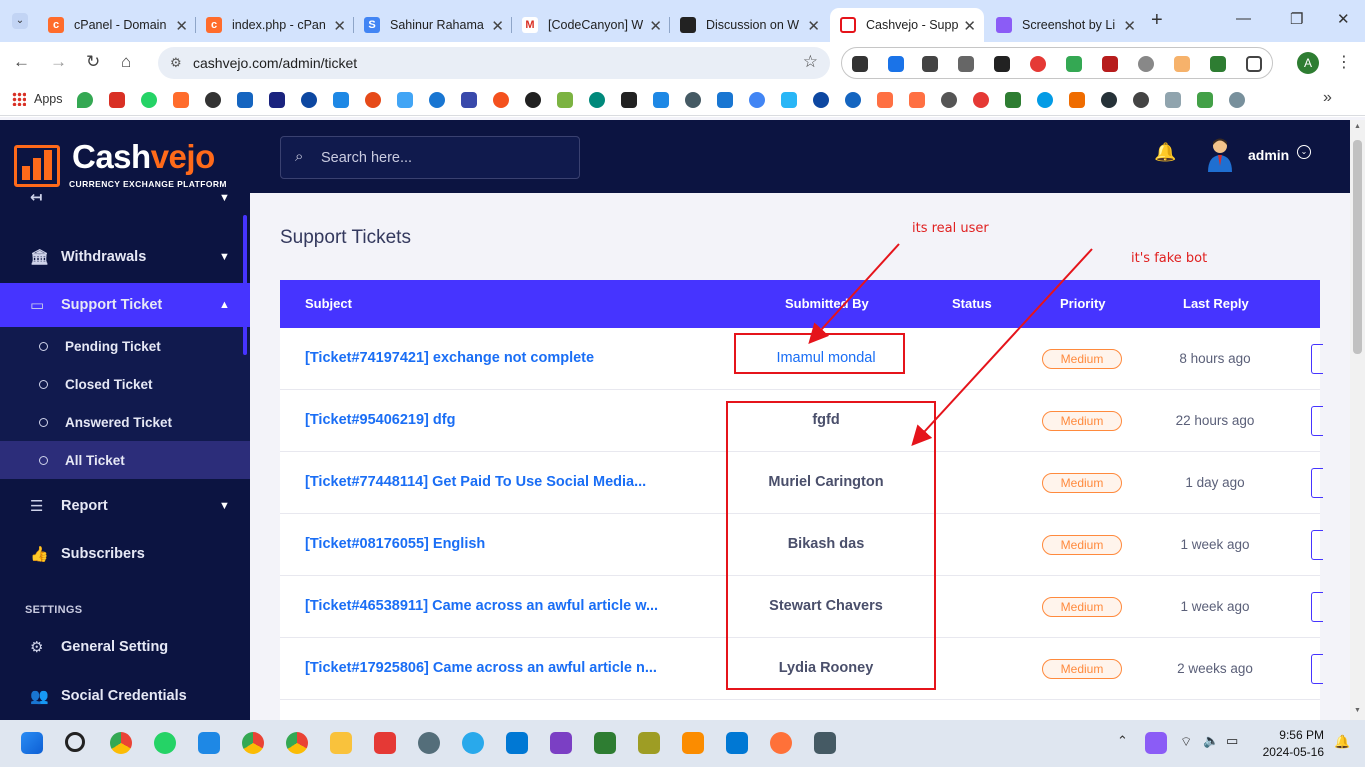 Image resolution: width=1365 pixels, height=767 pixels. I want to click on xampp-icon, so click(693, 743).